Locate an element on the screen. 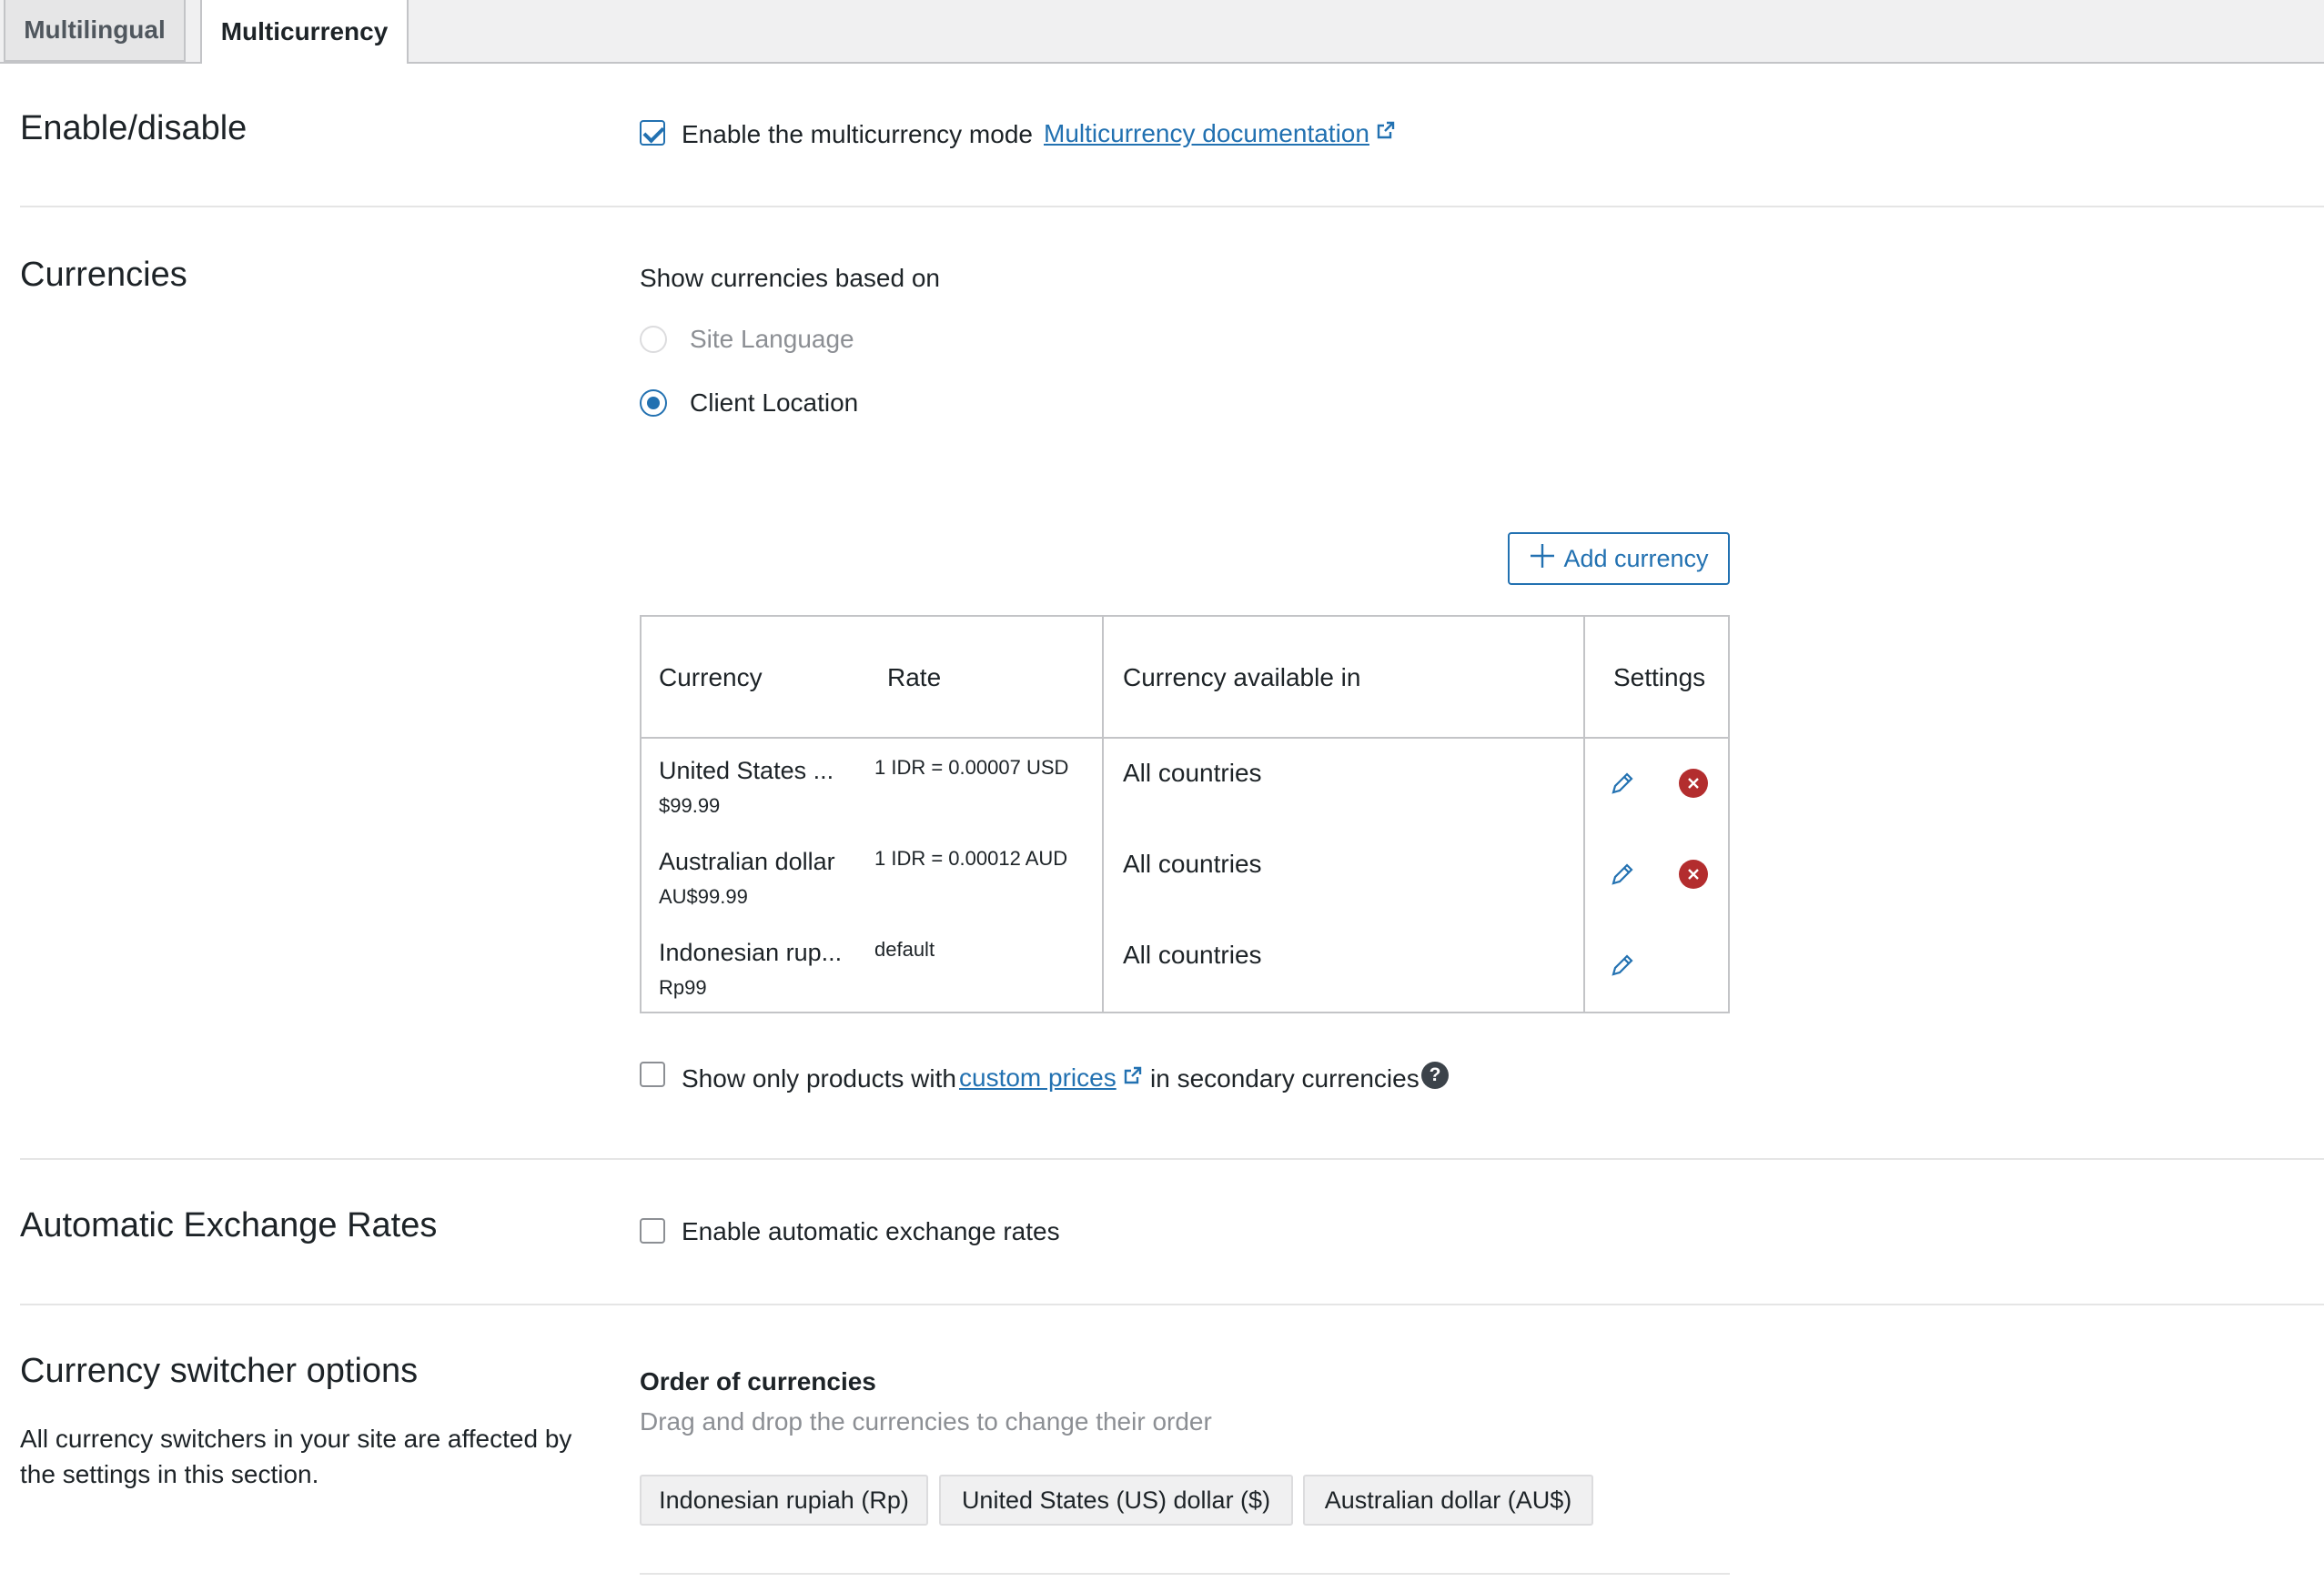 The height and width of the screenshot is (1592, 2324). currency-order-item: United States (US) dollar ($) is located at coordinates (1116, 1500).